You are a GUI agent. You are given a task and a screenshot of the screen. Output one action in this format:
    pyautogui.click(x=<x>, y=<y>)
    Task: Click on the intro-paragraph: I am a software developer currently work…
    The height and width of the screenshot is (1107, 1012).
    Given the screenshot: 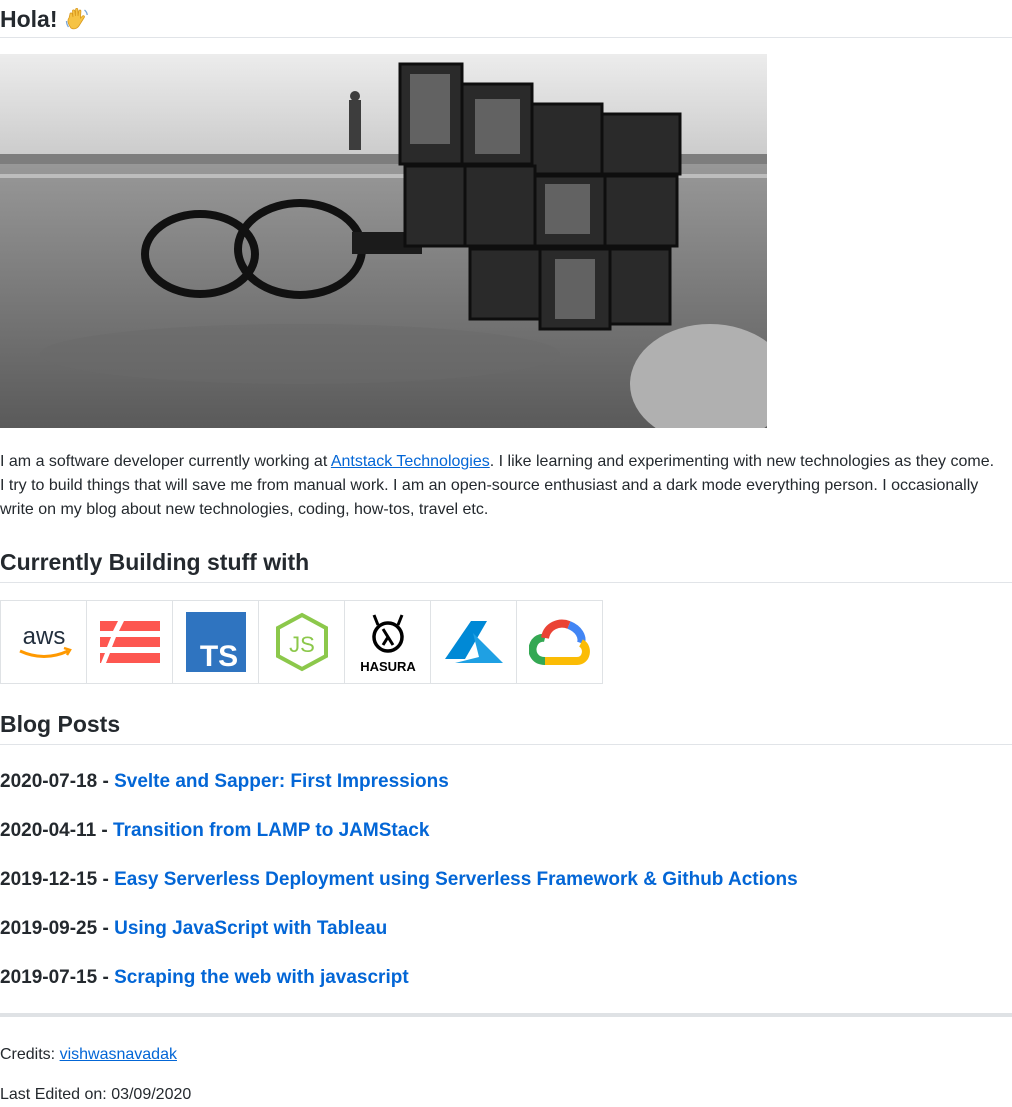 What is the action you would take?
    pyautogui.click(x=500, y=486)
    